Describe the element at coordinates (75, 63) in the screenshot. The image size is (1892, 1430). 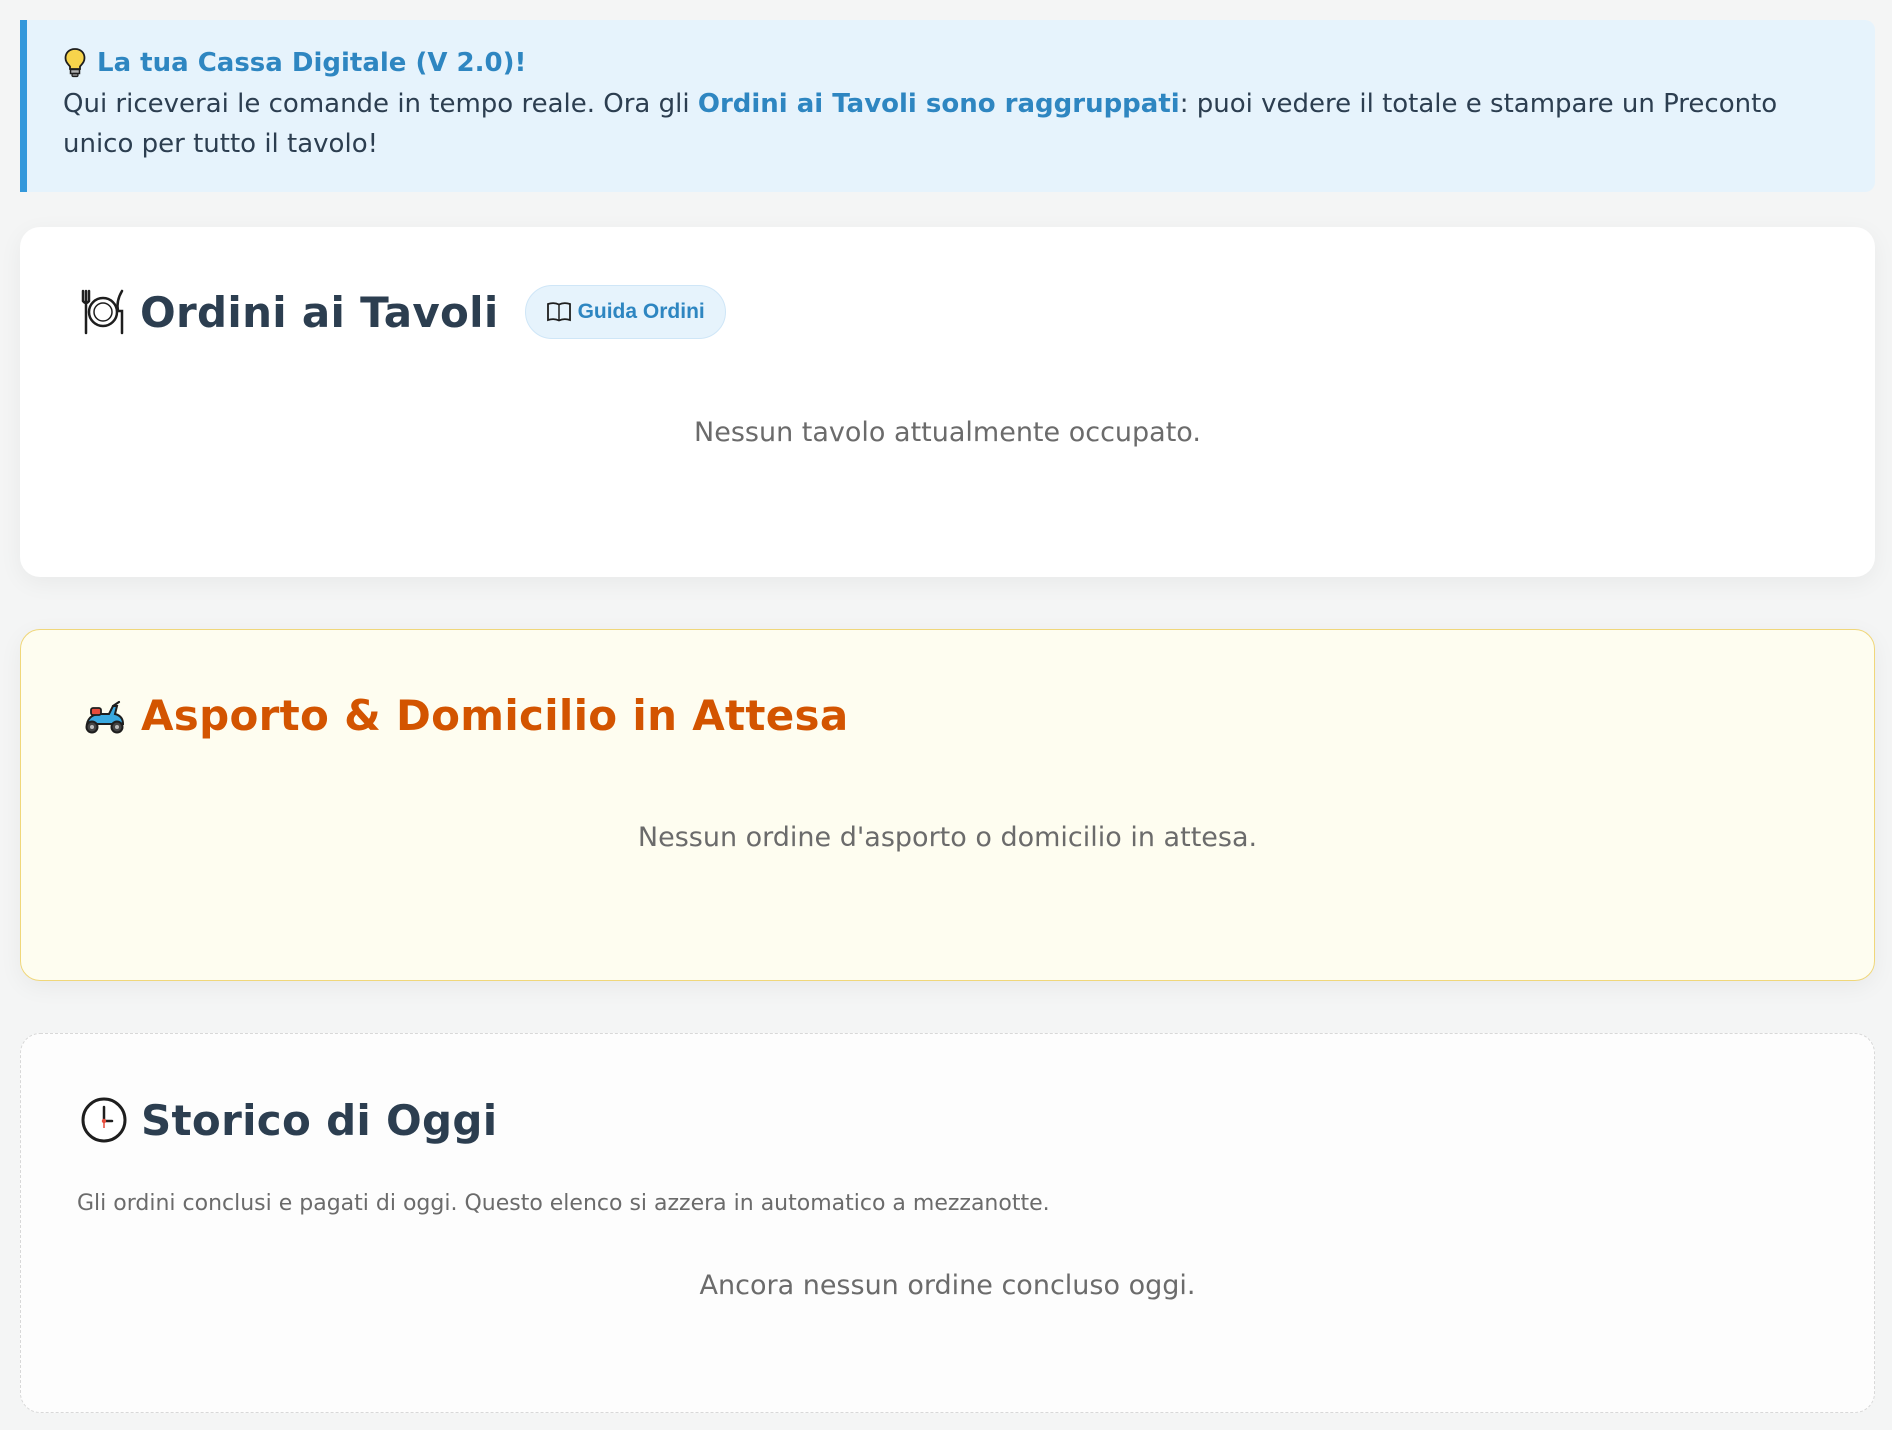
I see `lightbulb-icon` at that location.